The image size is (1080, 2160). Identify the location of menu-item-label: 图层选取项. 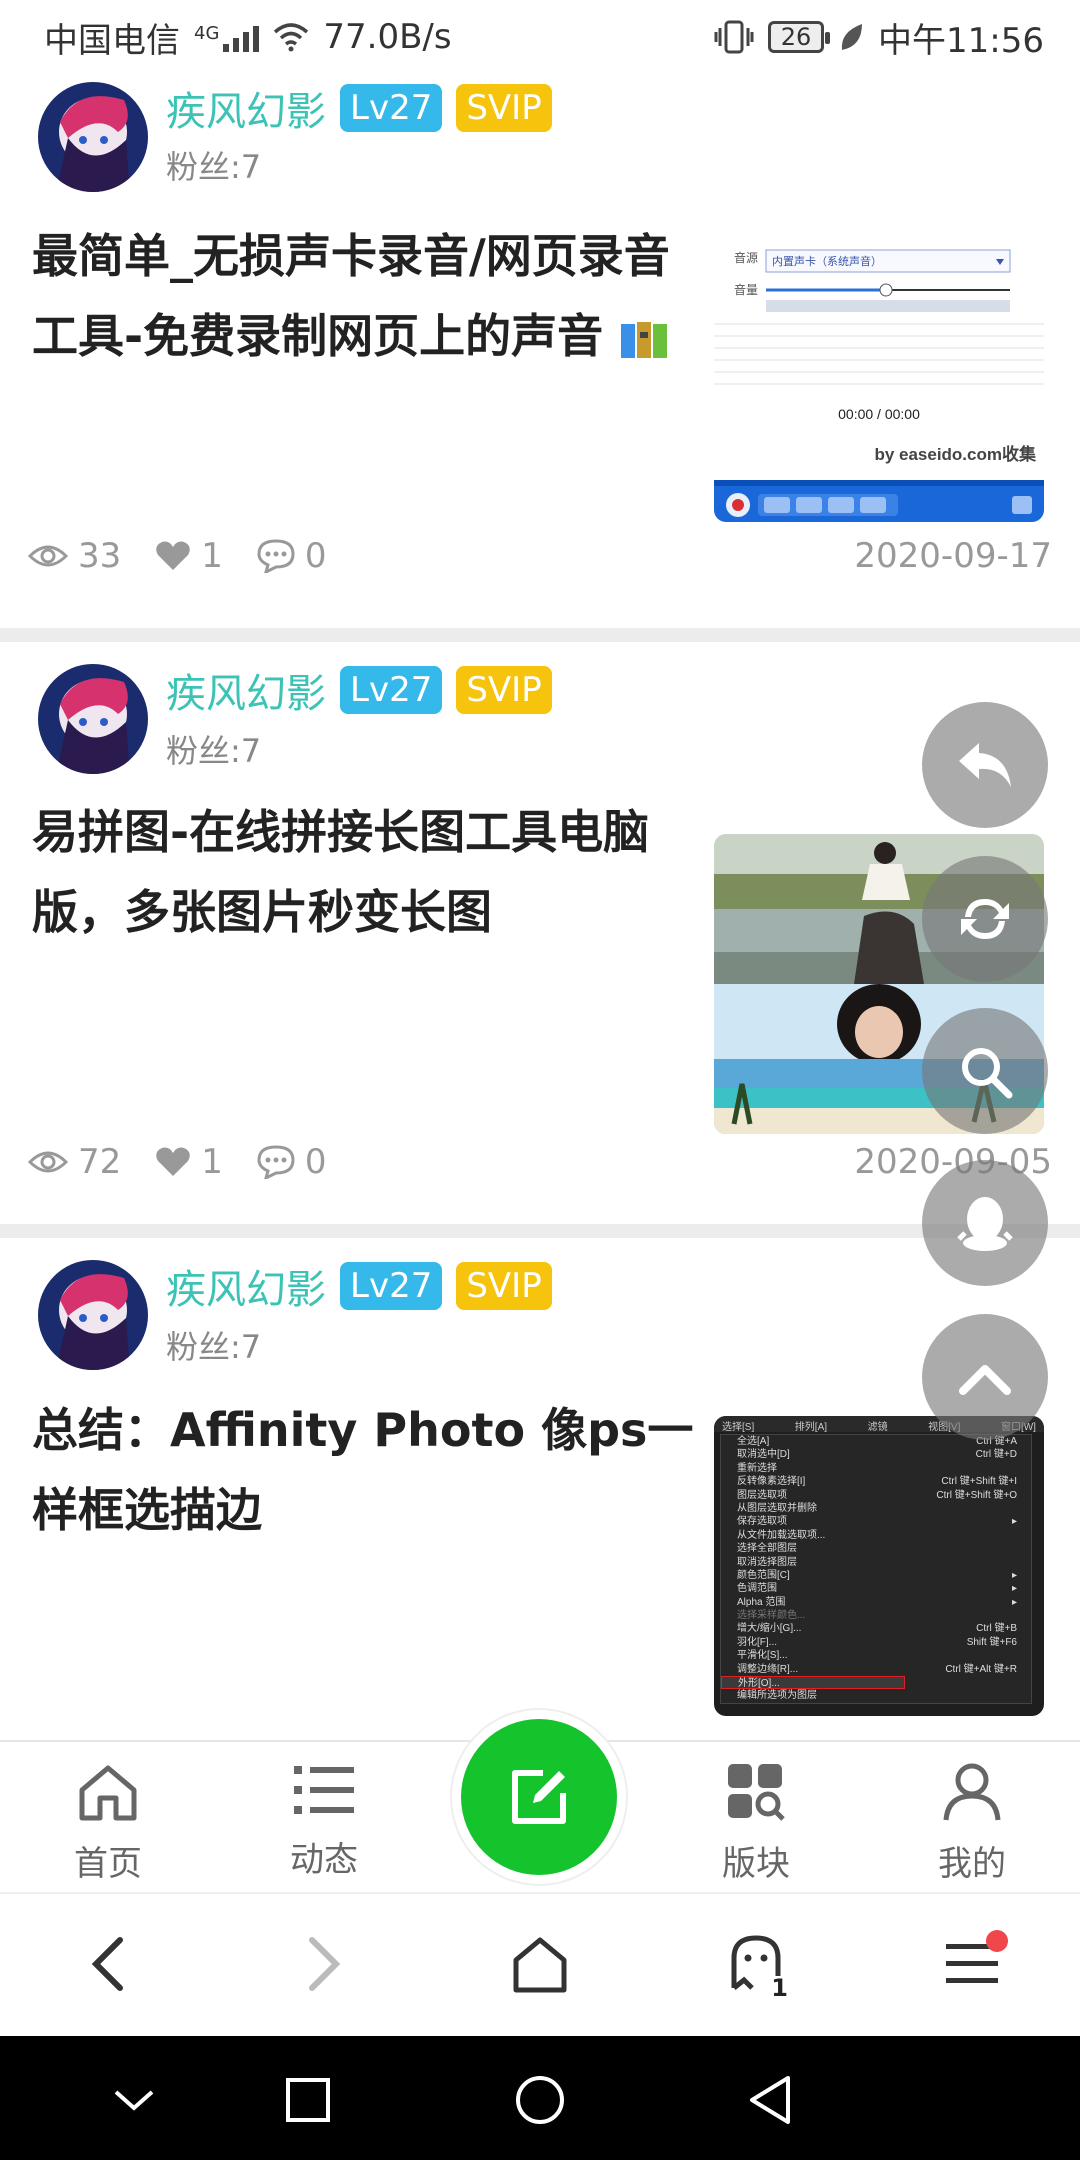
(762, 1495).